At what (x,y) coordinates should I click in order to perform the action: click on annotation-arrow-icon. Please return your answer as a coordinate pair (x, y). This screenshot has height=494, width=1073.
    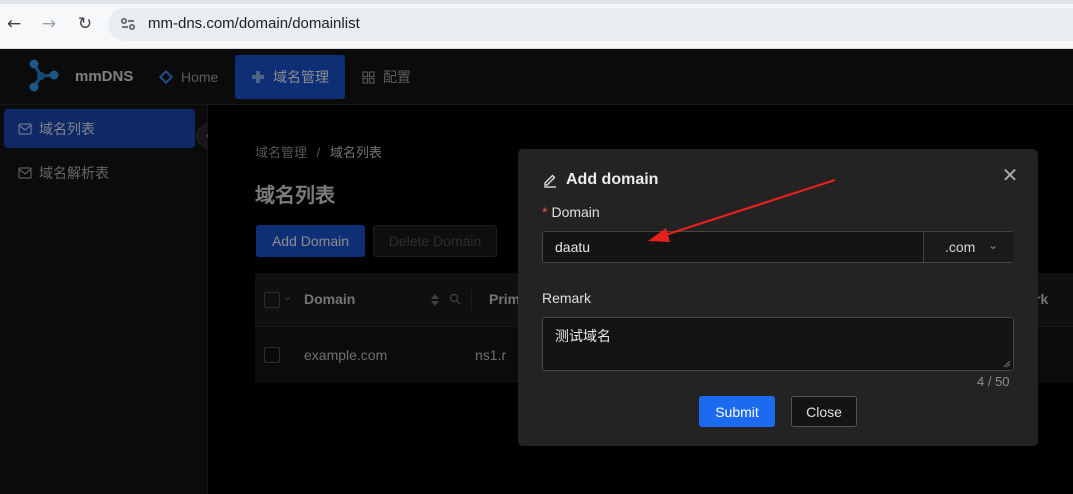
    Looking at the image, I should click on (742, 210).